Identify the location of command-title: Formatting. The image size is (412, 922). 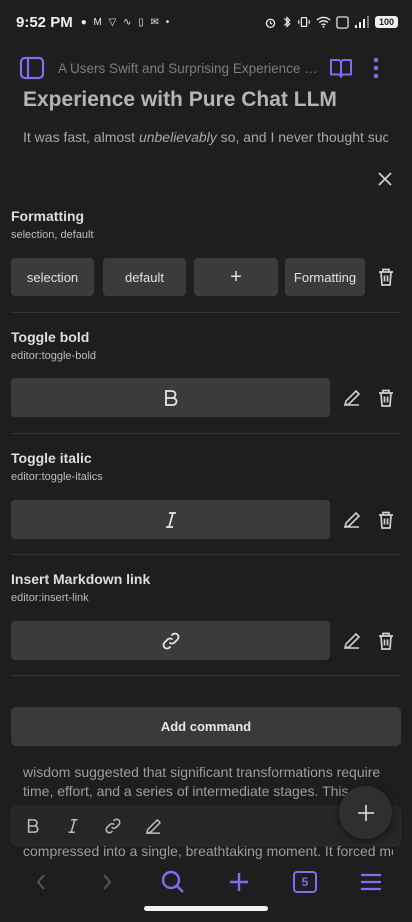
(48, 216).